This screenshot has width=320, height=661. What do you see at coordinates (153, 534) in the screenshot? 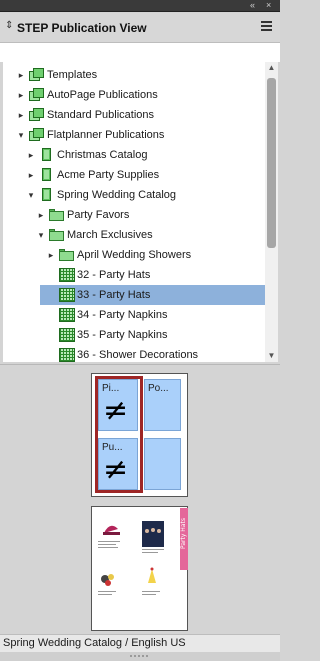
I see `group-photo-icon` at bounding box center [153, 534].